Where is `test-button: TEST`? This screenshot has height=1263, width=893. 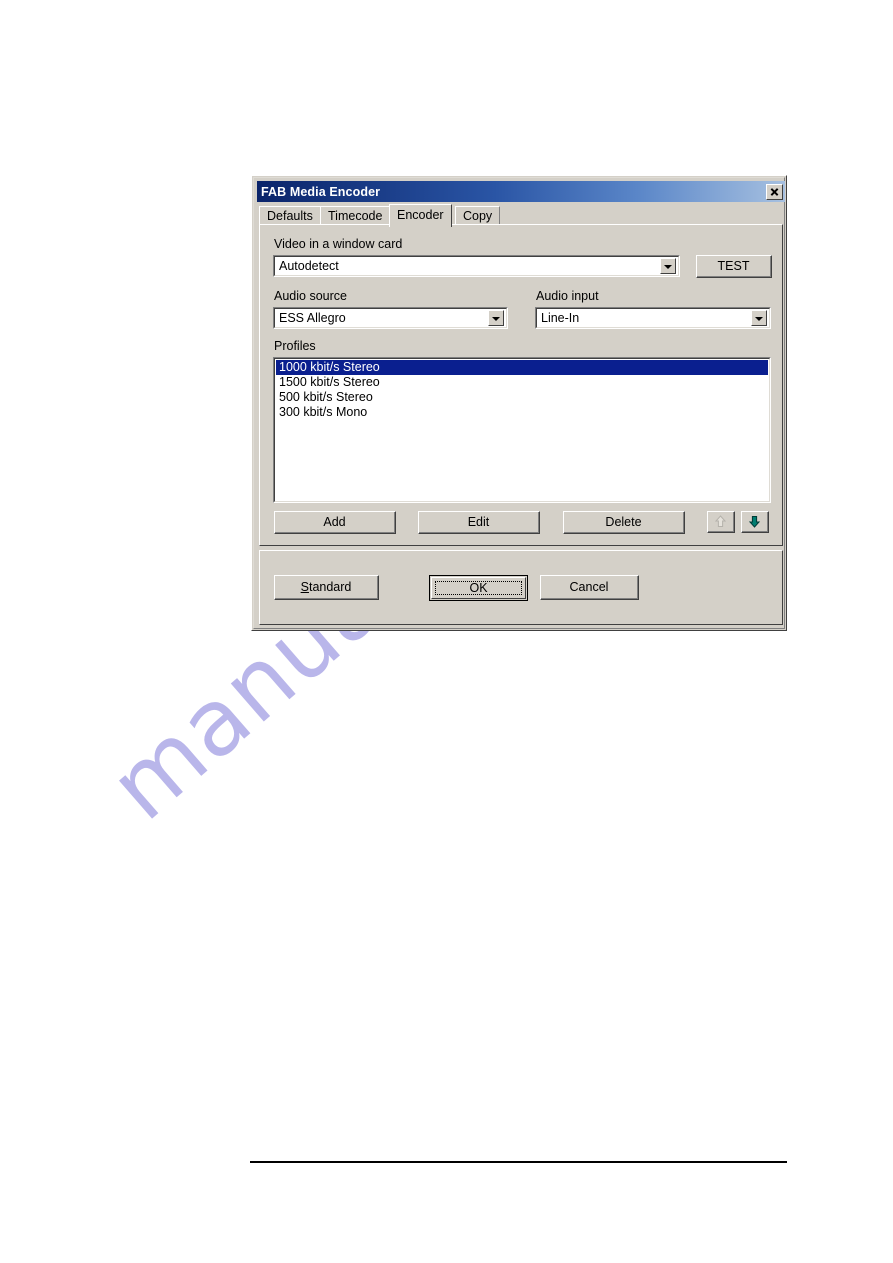 test-button: TEST is located at coordinates (734, 266).